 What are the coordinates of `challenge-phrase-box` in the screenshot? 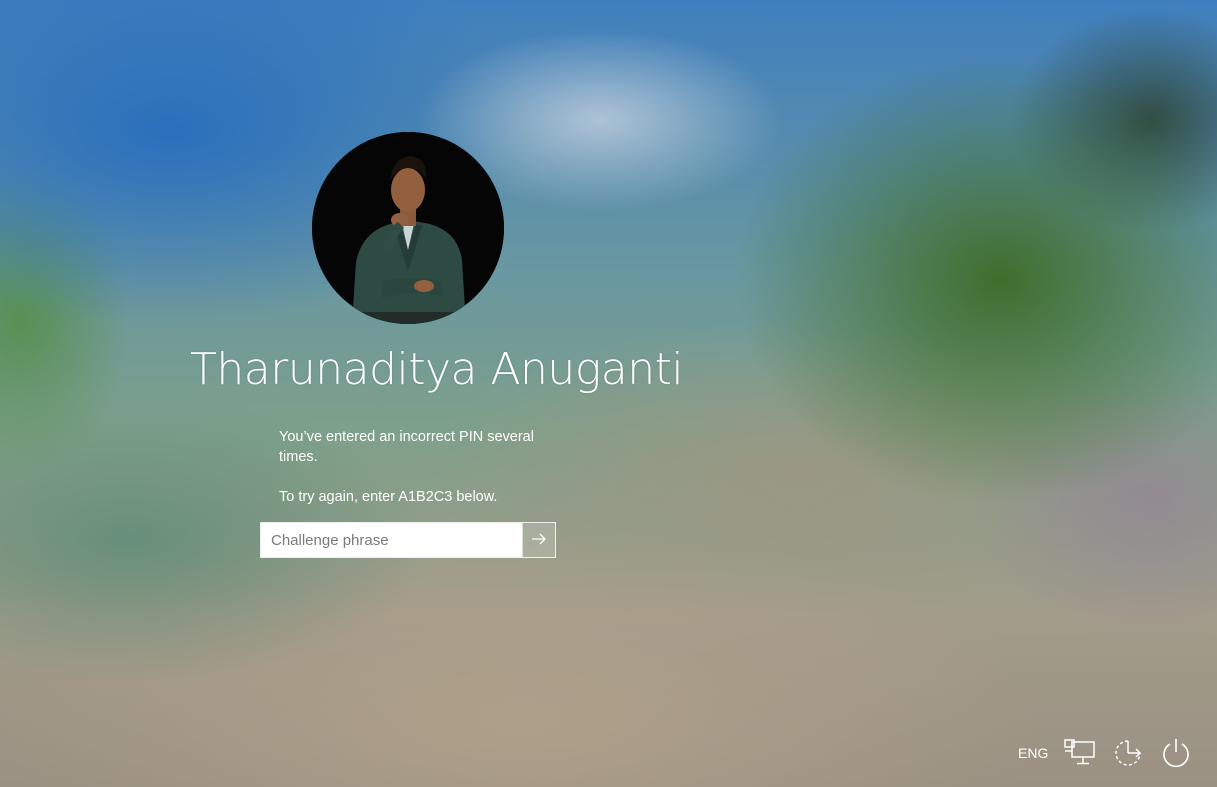 It's located at (408, 540).